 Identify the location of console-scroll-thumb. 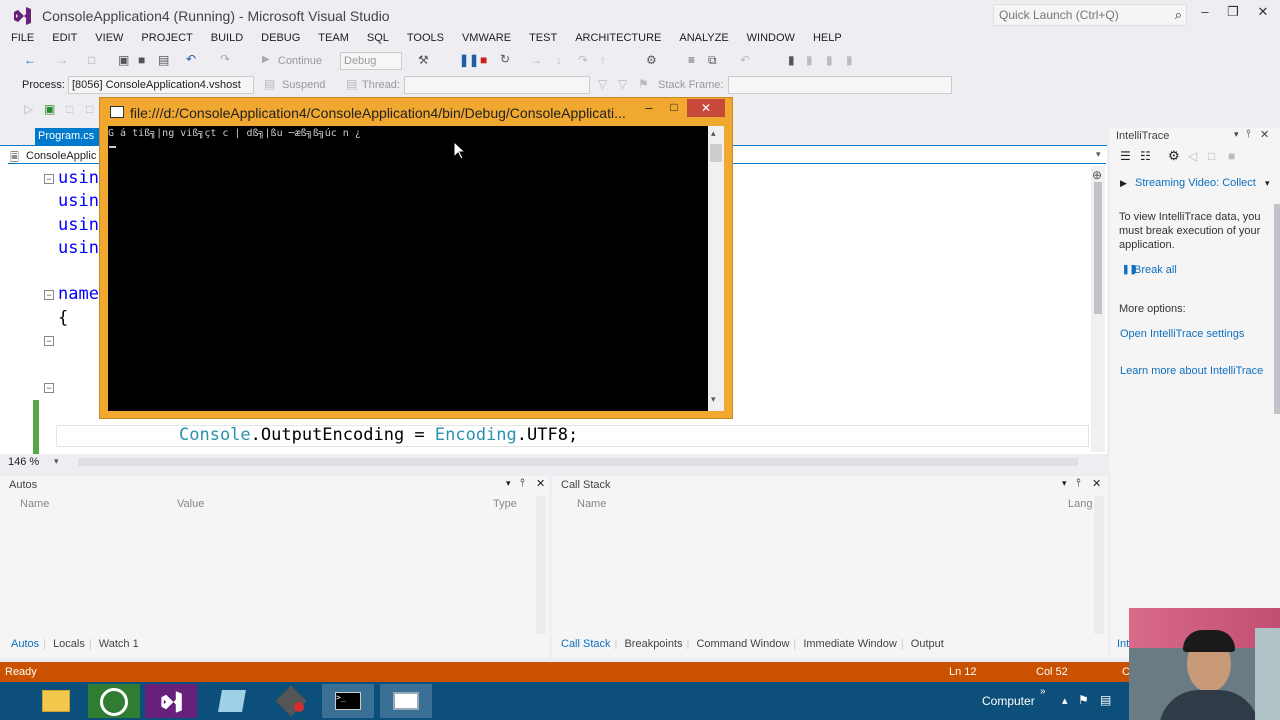
(716, 153).